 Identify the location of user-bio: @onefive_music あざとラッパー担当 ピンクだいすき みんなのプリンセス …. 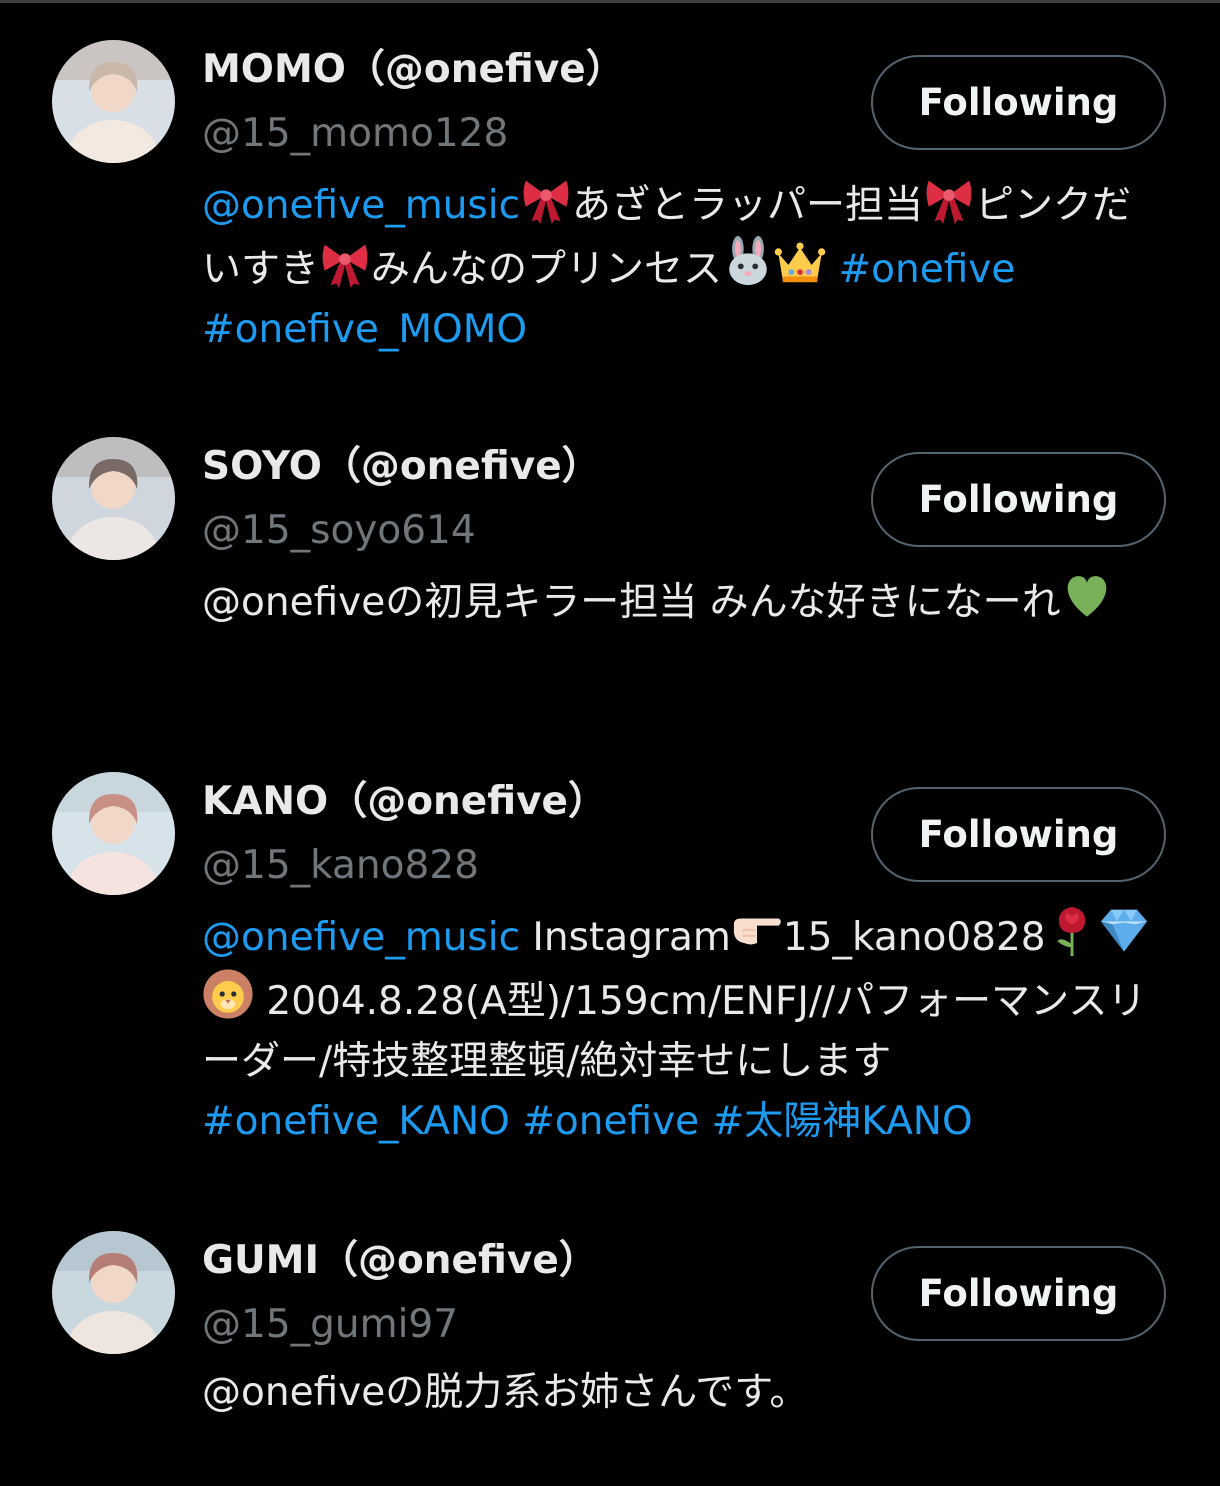
(684, 266).